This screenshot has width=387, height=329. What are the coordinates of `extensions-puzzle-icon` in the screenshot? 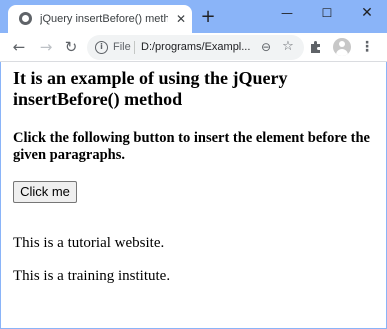 It's located at (316, 47).